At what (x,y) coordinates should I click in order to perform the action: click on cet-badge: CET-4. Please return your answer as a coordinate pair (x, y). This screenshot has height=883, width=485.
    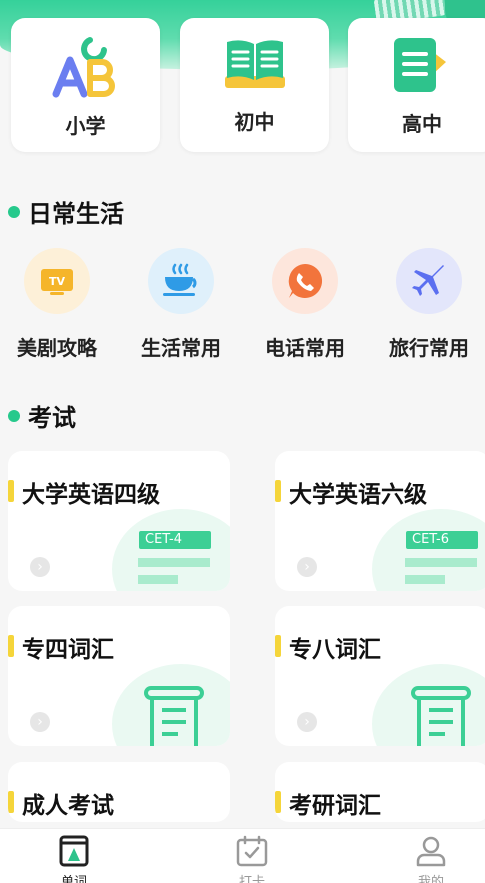
    Looking at the image, I should click on (175, 540).